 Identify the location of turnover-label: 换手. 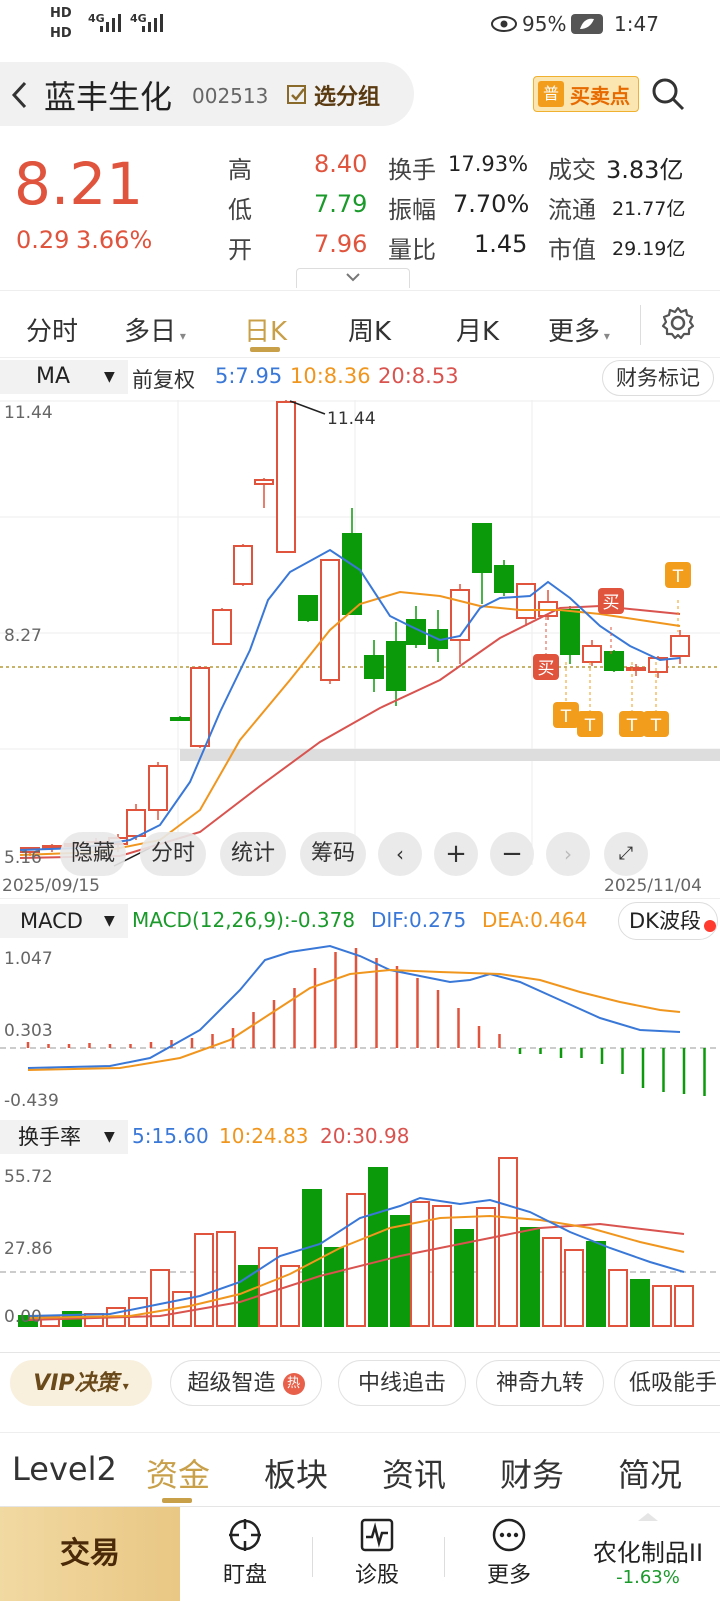
(412, 170).